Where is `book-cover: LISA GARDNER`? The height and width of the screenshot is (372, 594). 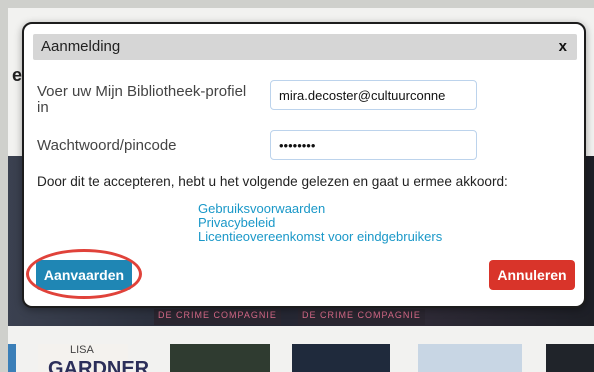 book-cover: LISA GARDNER is located at coordinates (93, 358).